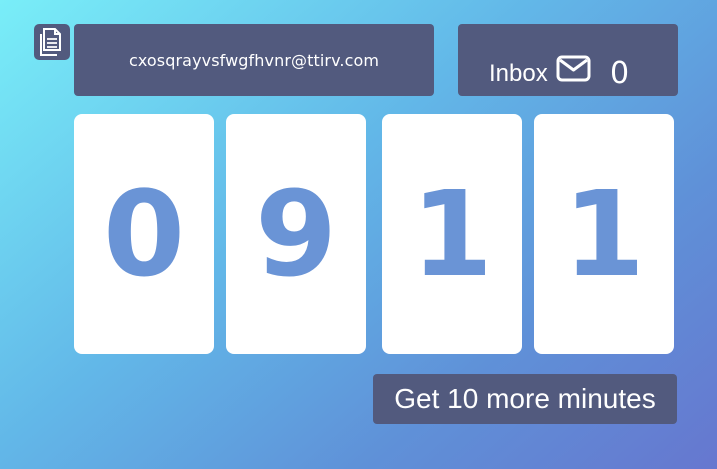 The image size is (717, 469). I want to click on email-address: cxosqrayvsfwgfhvnr@ttirv.com, so click(254, 60).